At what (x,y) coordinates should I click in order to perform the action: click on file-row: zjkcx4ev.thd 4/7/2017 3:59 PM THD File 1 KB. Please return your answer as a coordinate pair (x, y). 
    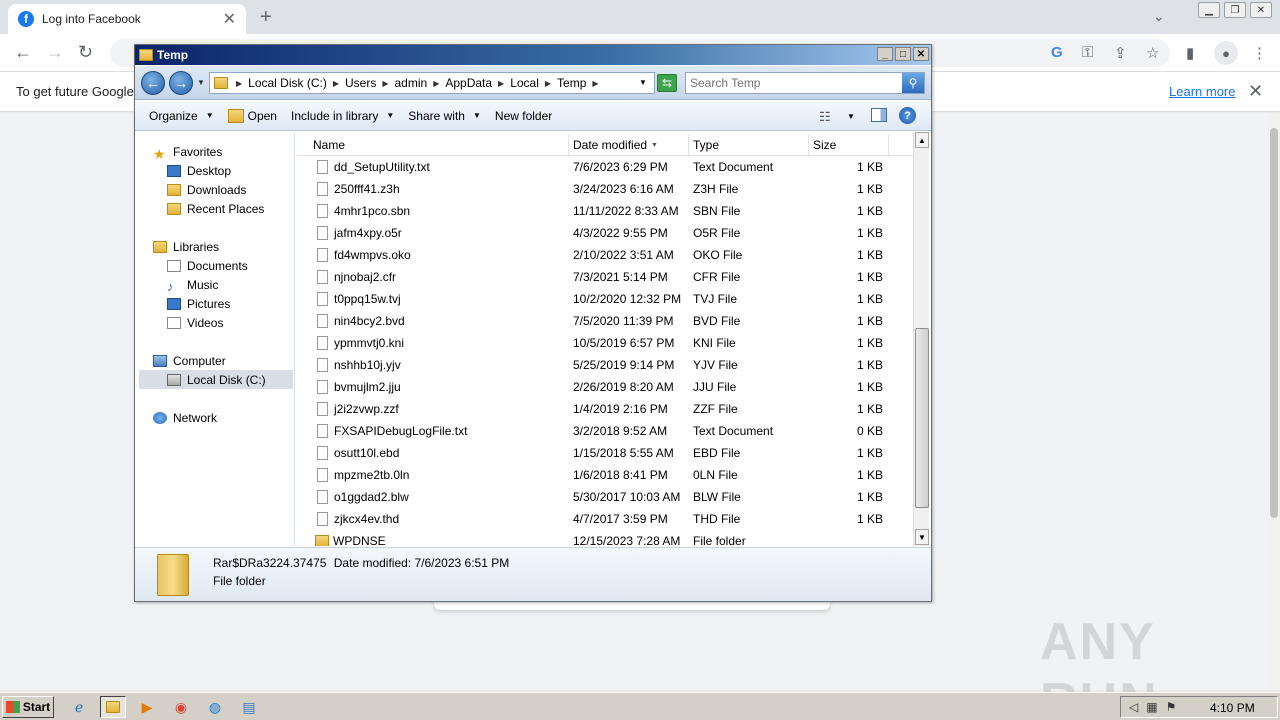
    Looking at the image, I should click on (605, 519).